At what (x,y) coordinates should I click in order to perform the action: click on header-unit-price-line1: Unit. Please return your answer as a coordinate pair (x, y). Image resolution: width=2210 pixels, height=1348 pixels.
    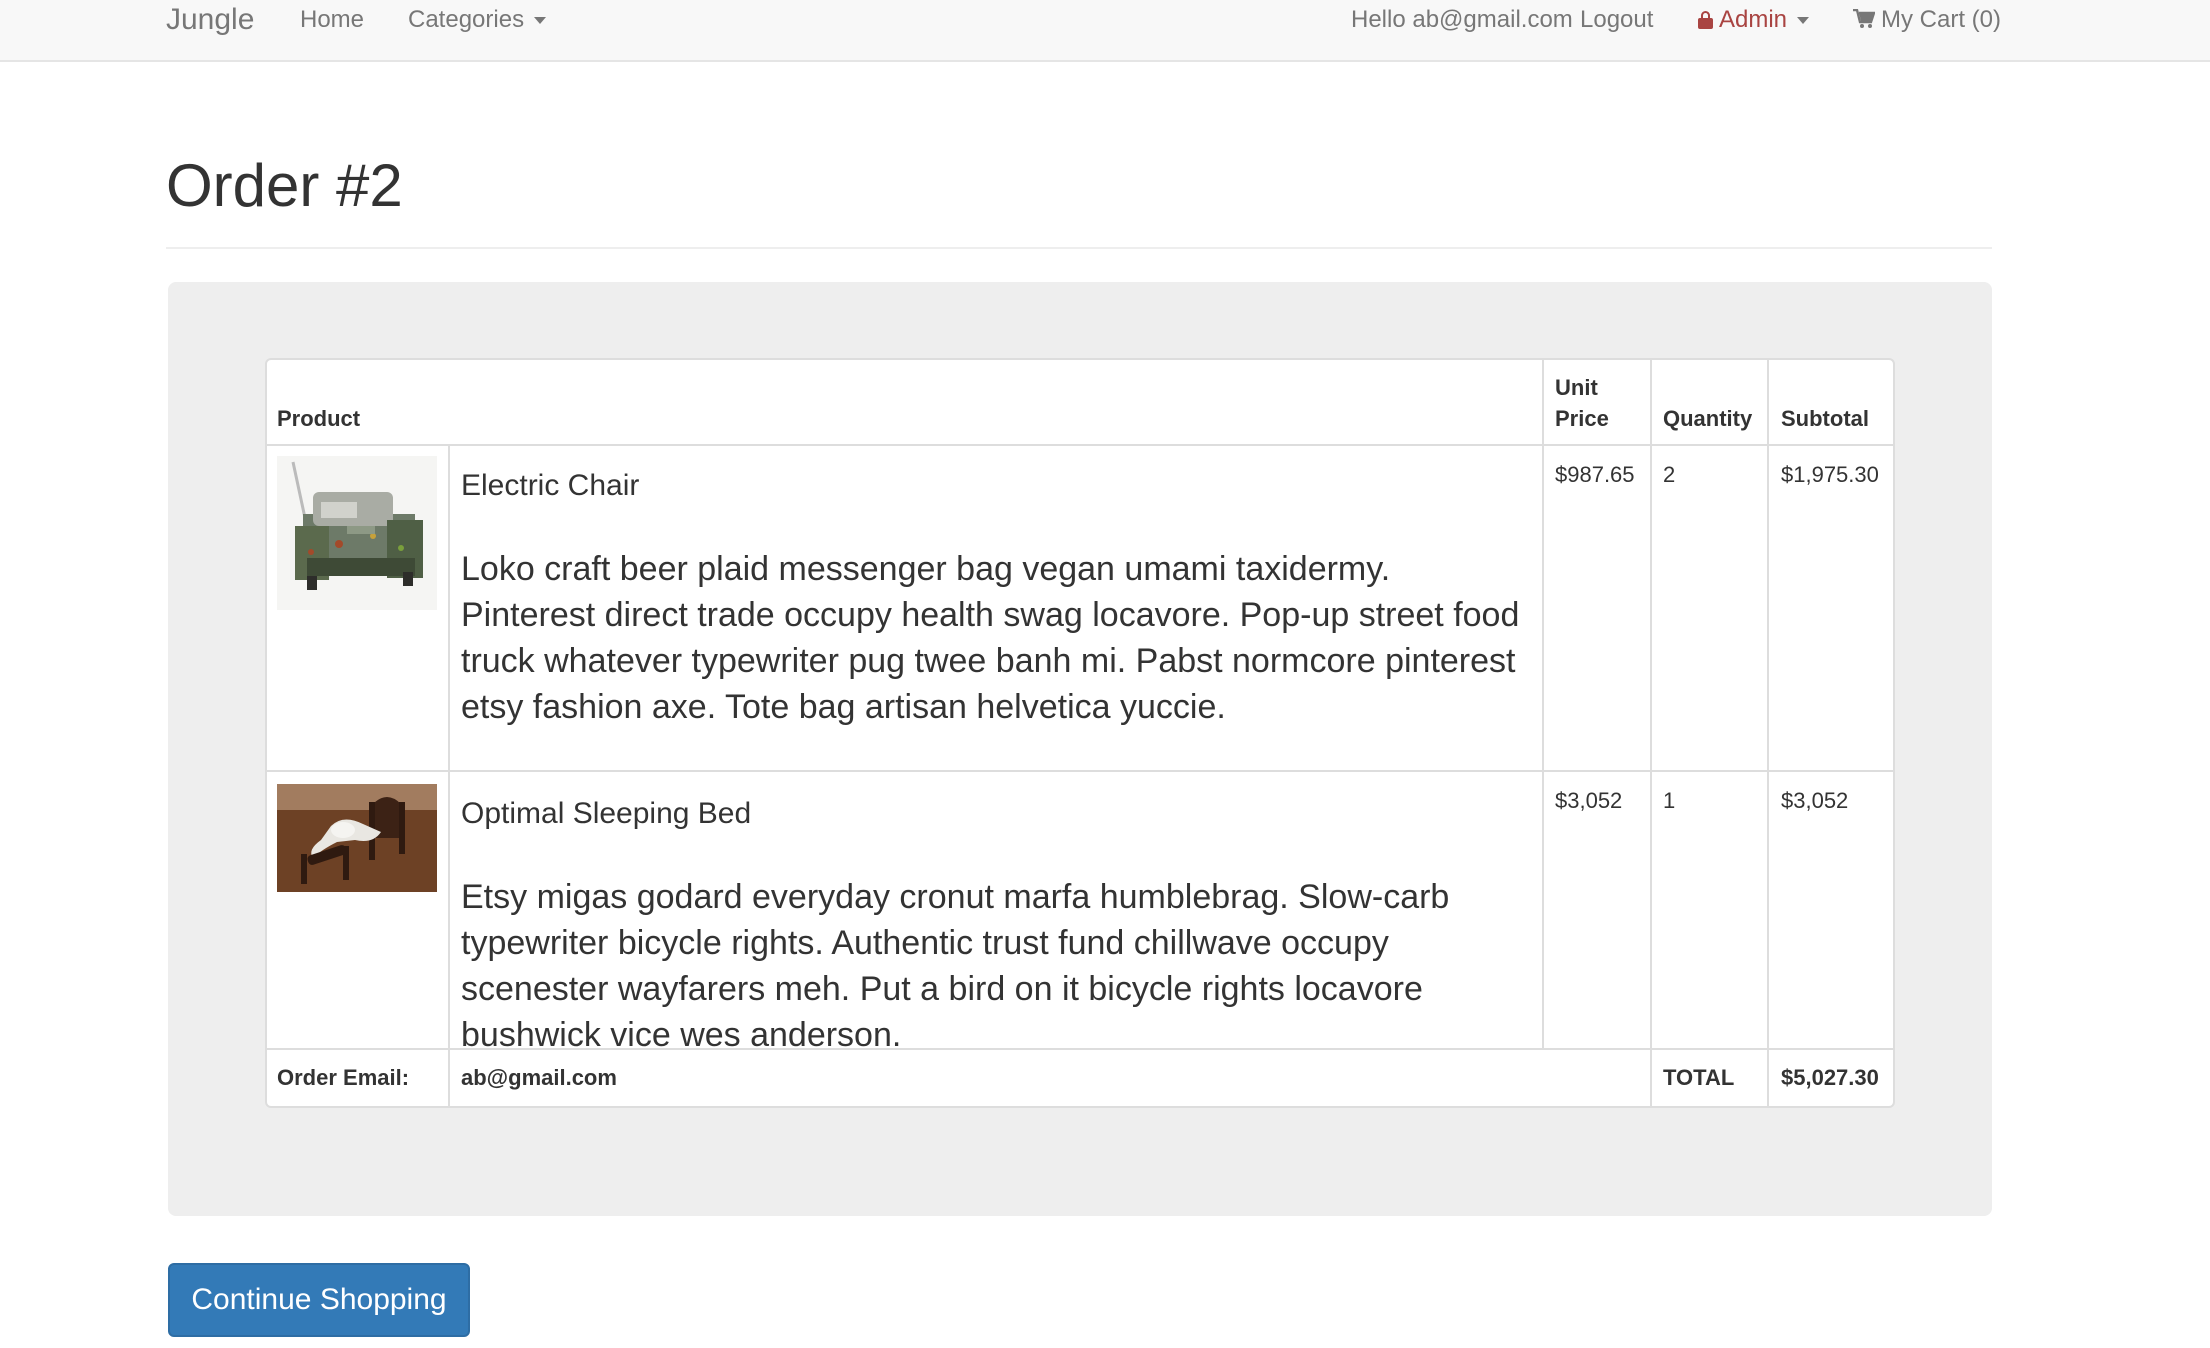
    Looking at the image, I should click on (1576, 387).